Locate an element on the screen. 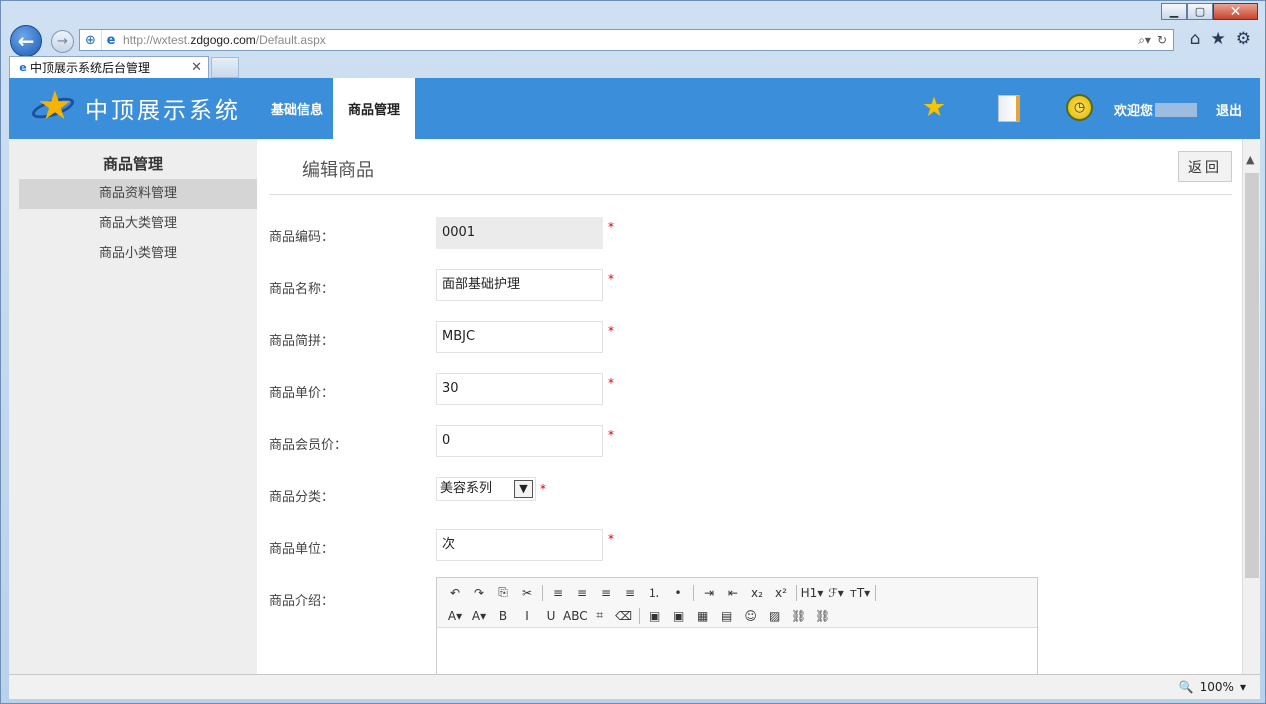  chevron-down-icon: ▼ is located at coordinates (523, 489).